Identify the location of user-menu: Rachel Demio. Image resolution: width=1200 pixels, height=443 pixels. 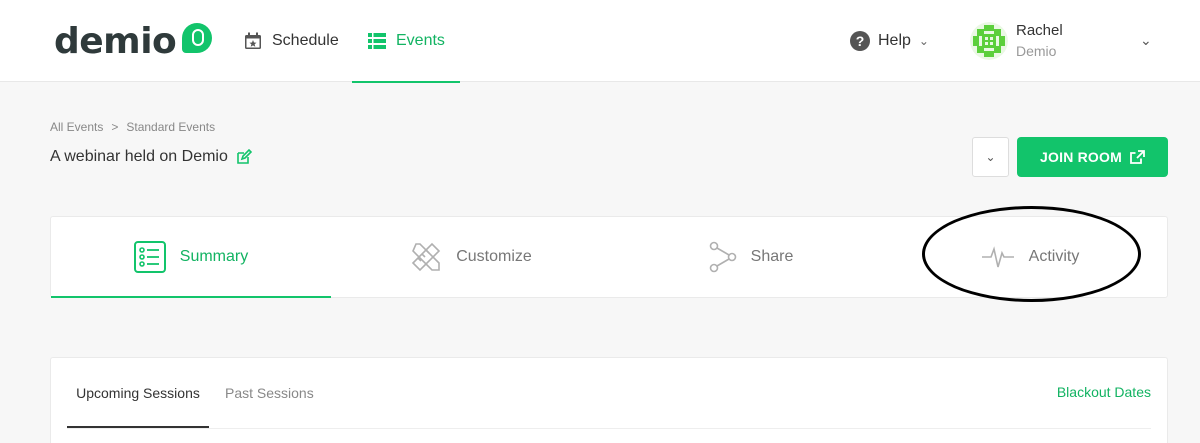
(1016, 41).